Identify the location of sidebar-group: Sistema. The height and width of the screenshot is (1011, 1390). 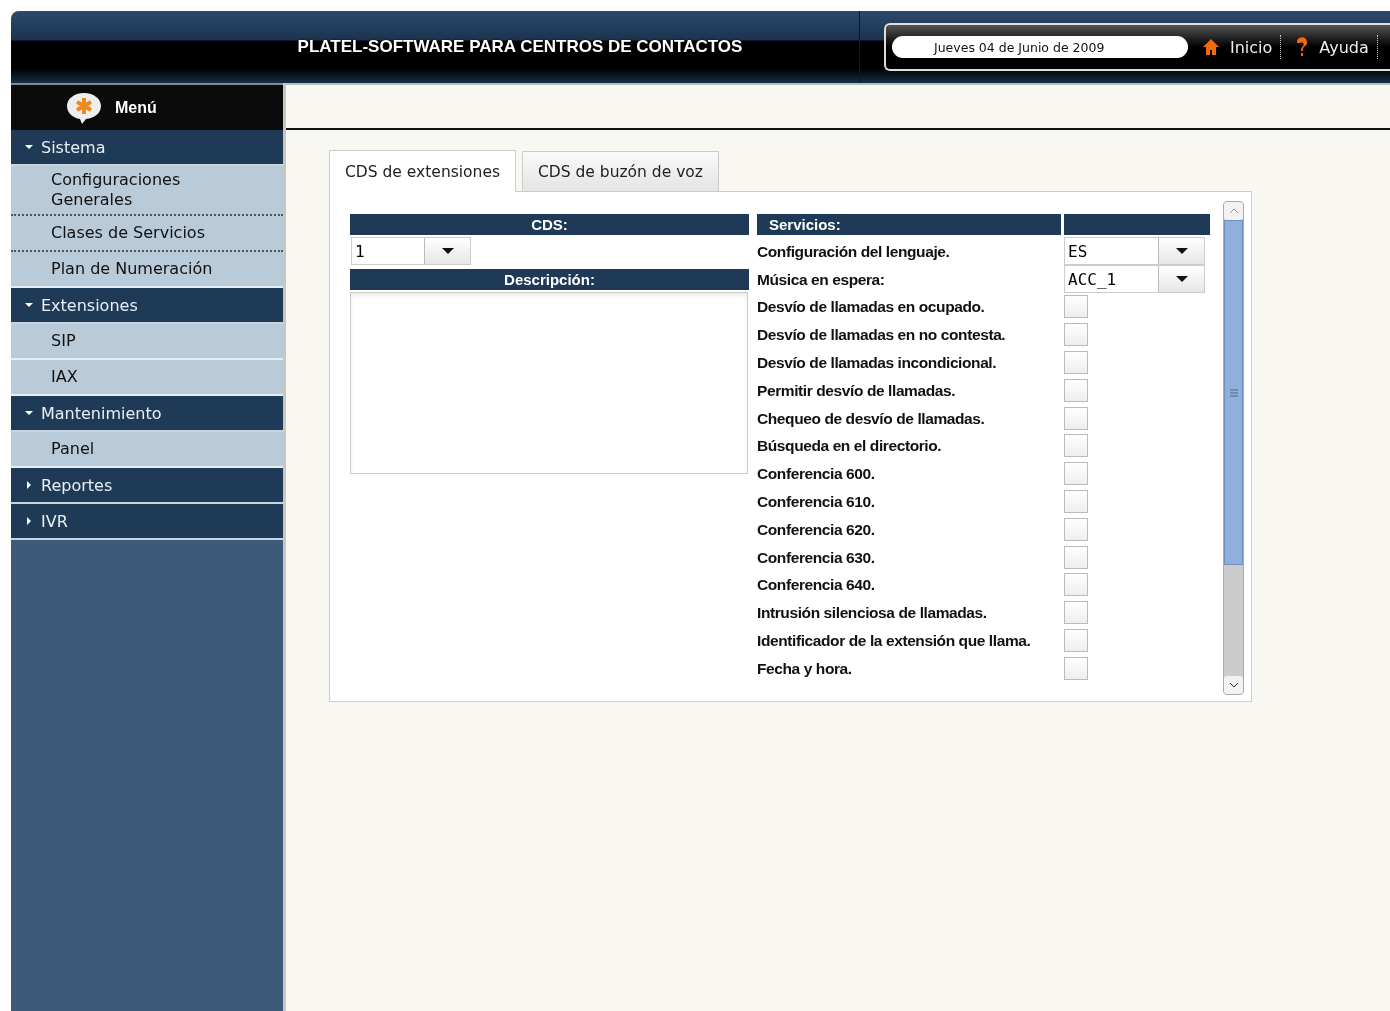
(147, 148).